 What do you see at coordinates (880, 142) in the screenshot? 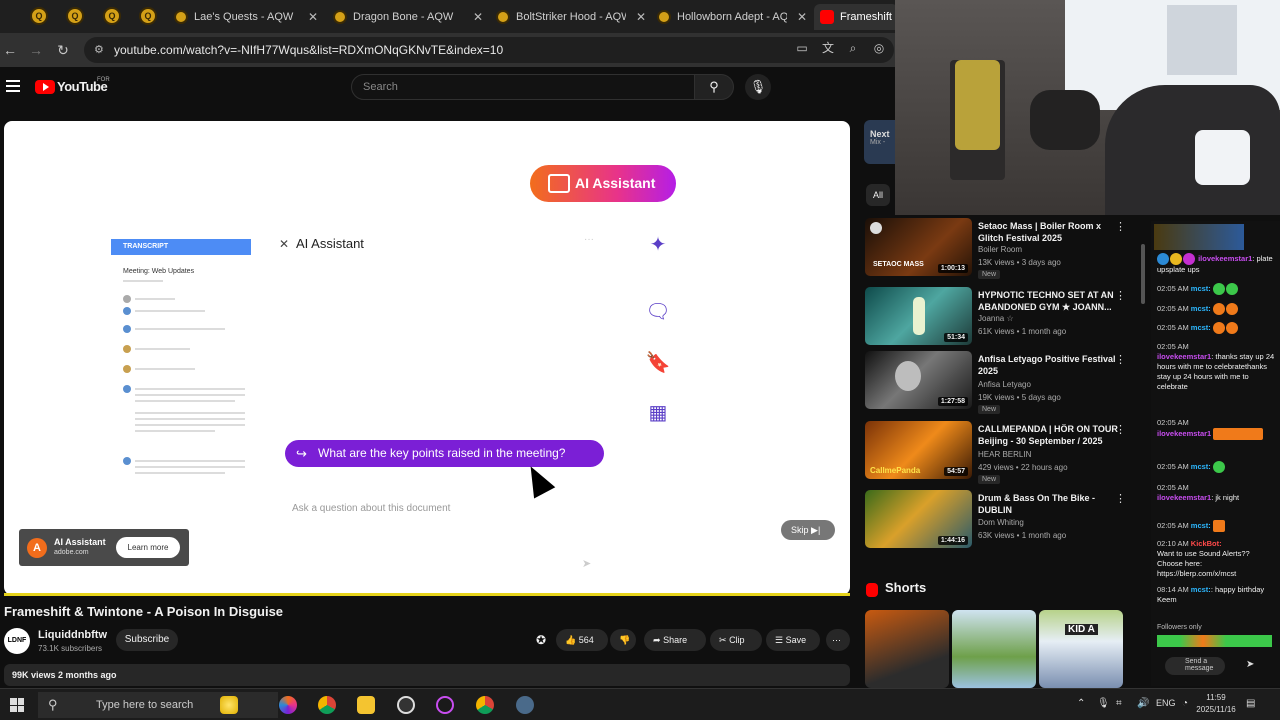
I see `next-up-panel: Next Mix -` at bounding box center [880, 142].